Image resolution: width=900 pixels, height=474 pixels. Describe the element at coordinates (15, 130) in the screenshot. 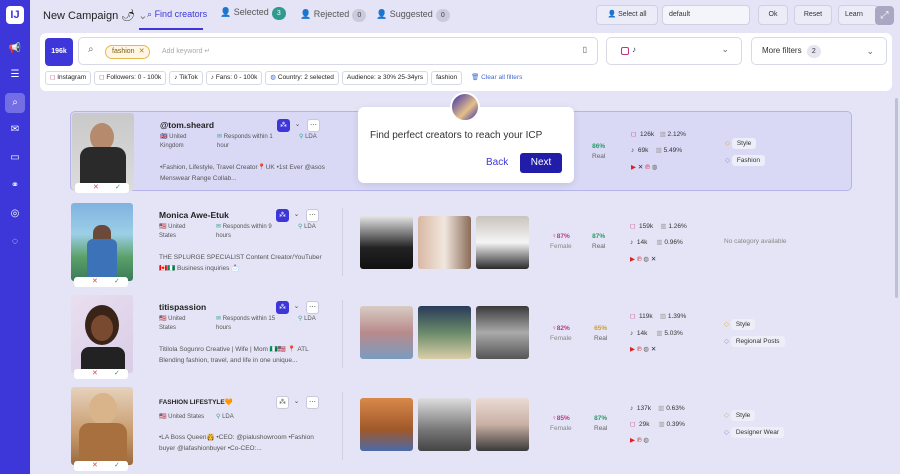

I see `mail-icon: ✉` at that location.